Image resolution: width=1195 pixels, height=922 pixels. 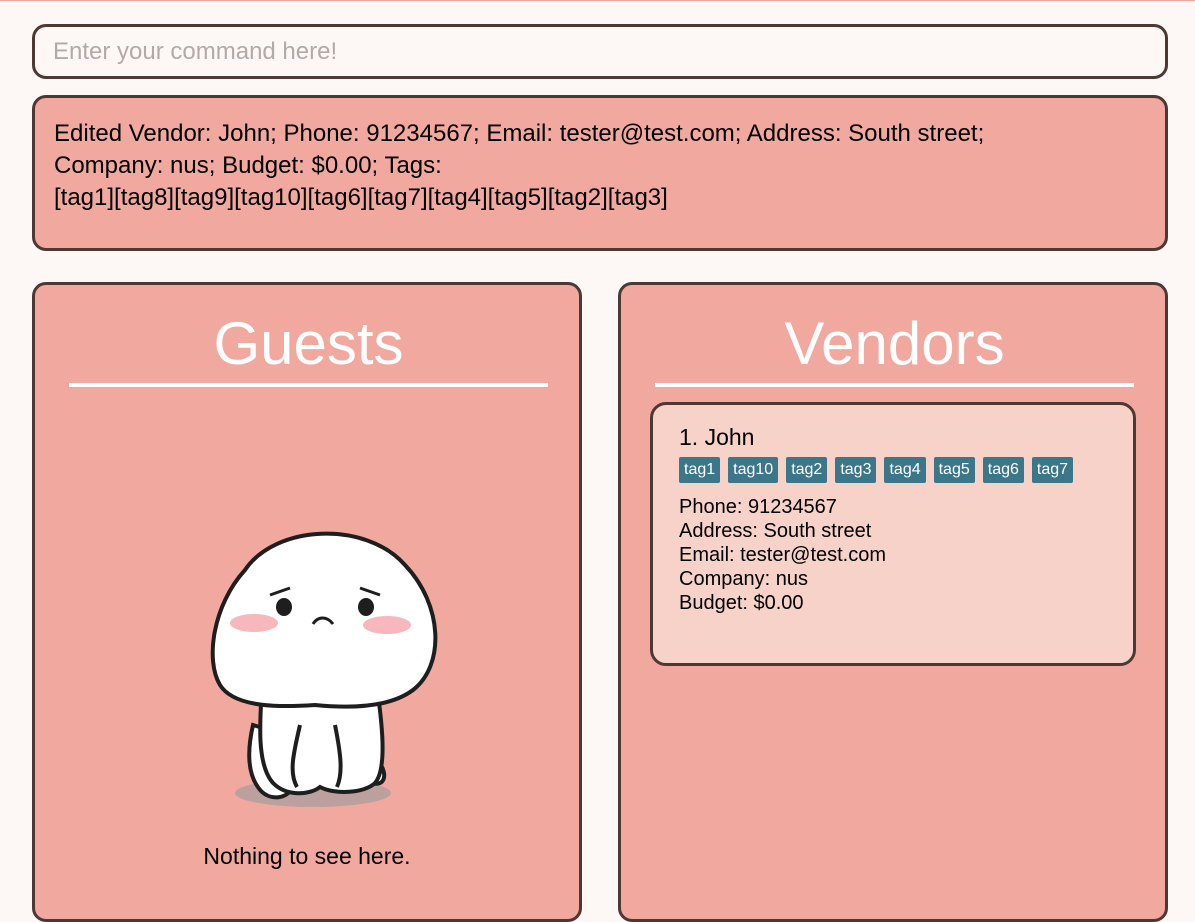 I want to click on vendor-email: Email: tester@test.com, so click(x=783, y=555).